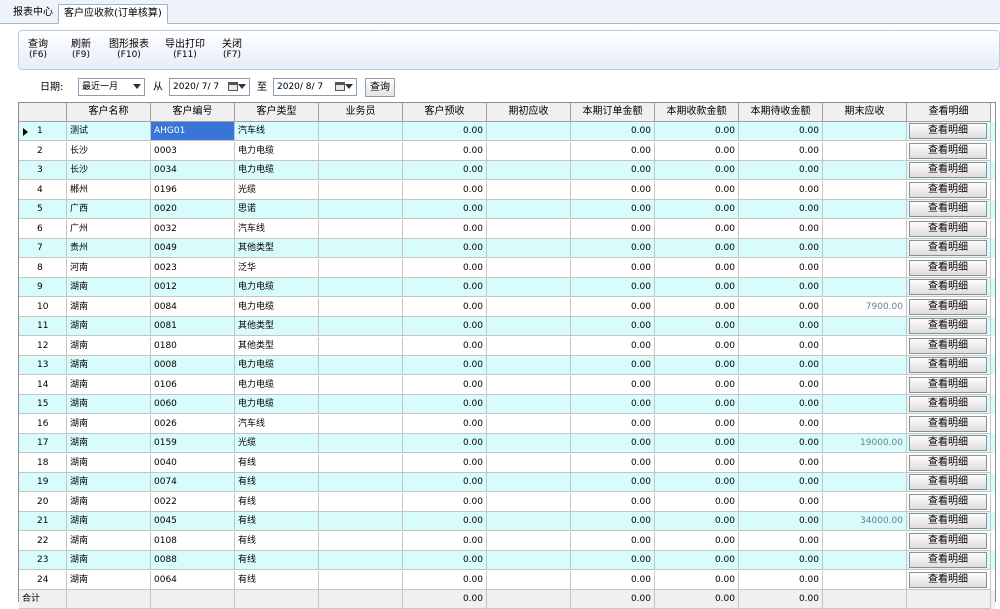  I want to click on to-date-picker: 2020/ 8/ 7, so click(315, 87).